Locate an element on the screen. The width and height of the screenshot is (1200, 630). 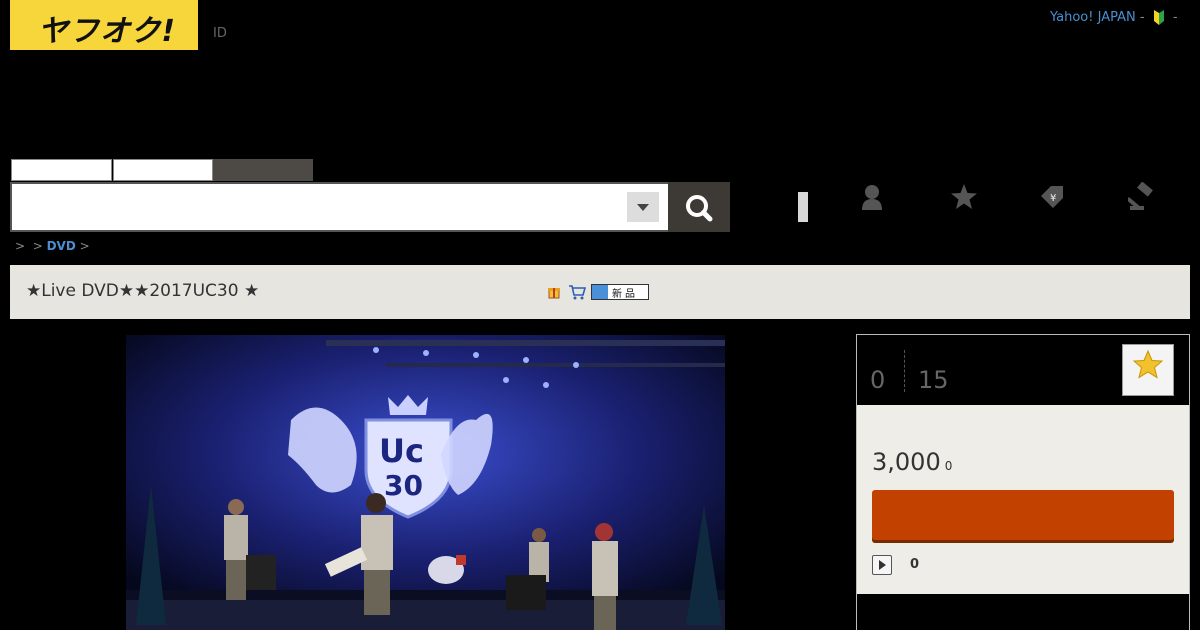
price-tag-icon: ¥ is located at coordinates (1051, 197).